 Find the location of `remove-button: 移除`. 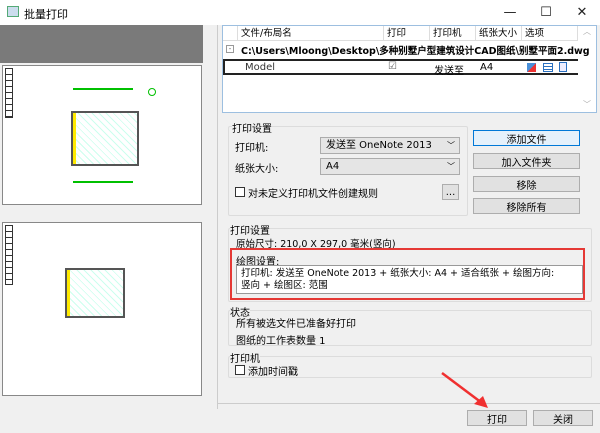

remove-button: 移除 is located at coordinates (526, 184).